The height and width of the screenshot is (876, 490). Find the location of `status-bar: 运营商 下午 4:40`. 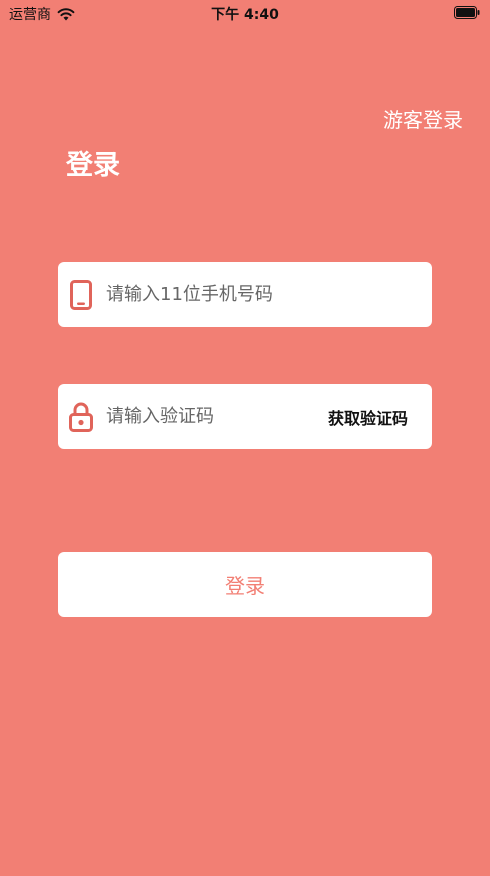

status-bar: 运营商 下午 4:40 is located at coordinates (245, 13).